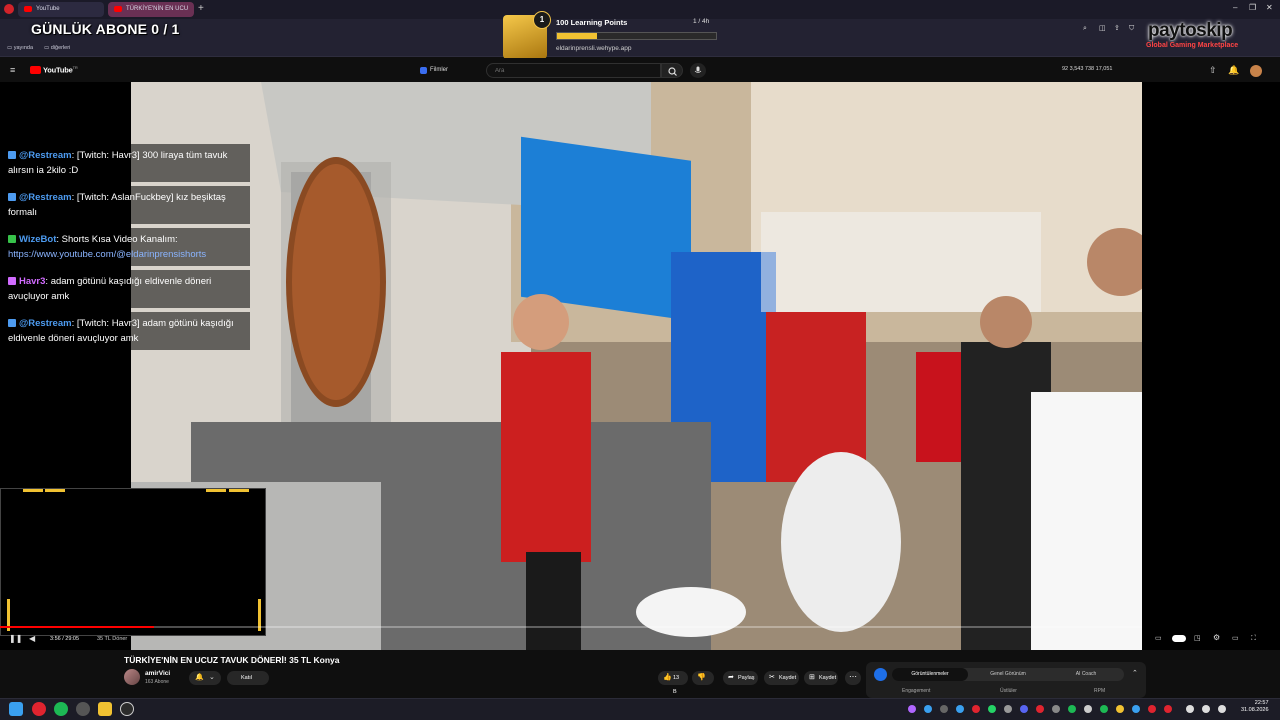 The image size is (1280, 720). What do you see at coordinates (698, 70) in the screenshot?
I see `voice-search-button` at bounding box center [698, 70].